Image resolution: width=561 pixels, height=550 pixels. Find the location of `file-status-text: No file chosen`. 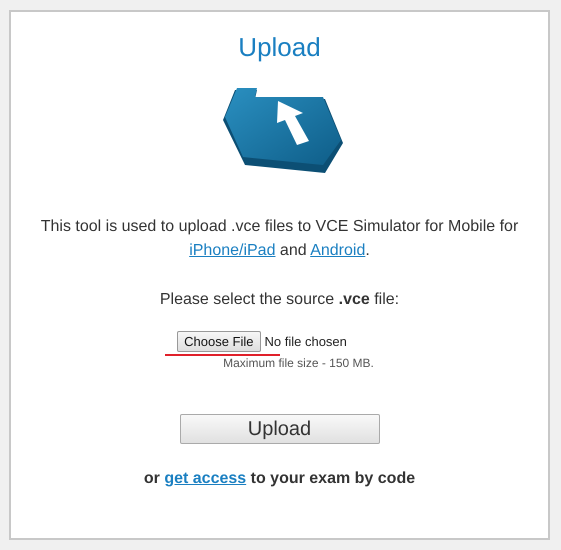

file-status-text: No file chosen is located at coordinates (305, 341).